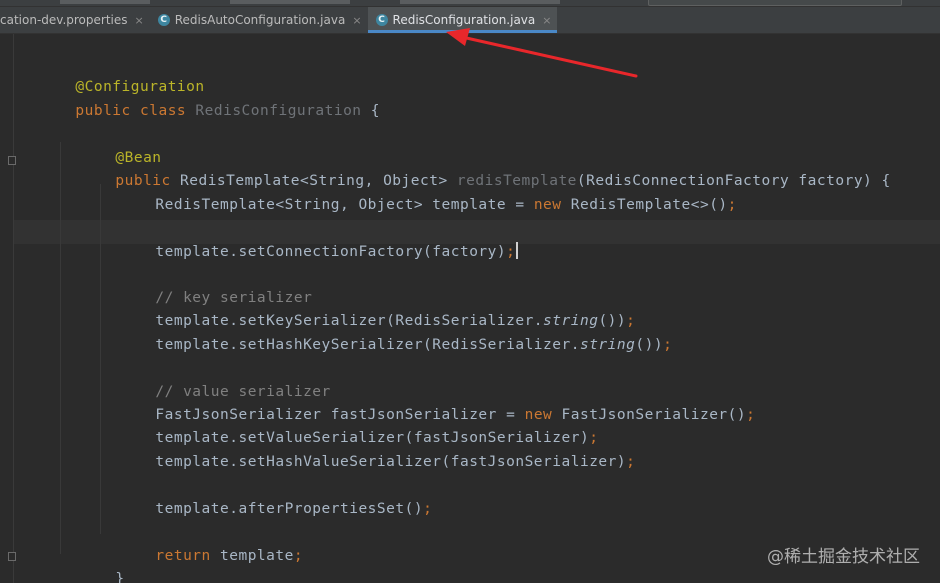 The height and width of the screenshot is (583, 940). What do you see at coordinates (549, 56) in the screenshot?
I see `arrow-shaft` at bounding box center [549, 56].